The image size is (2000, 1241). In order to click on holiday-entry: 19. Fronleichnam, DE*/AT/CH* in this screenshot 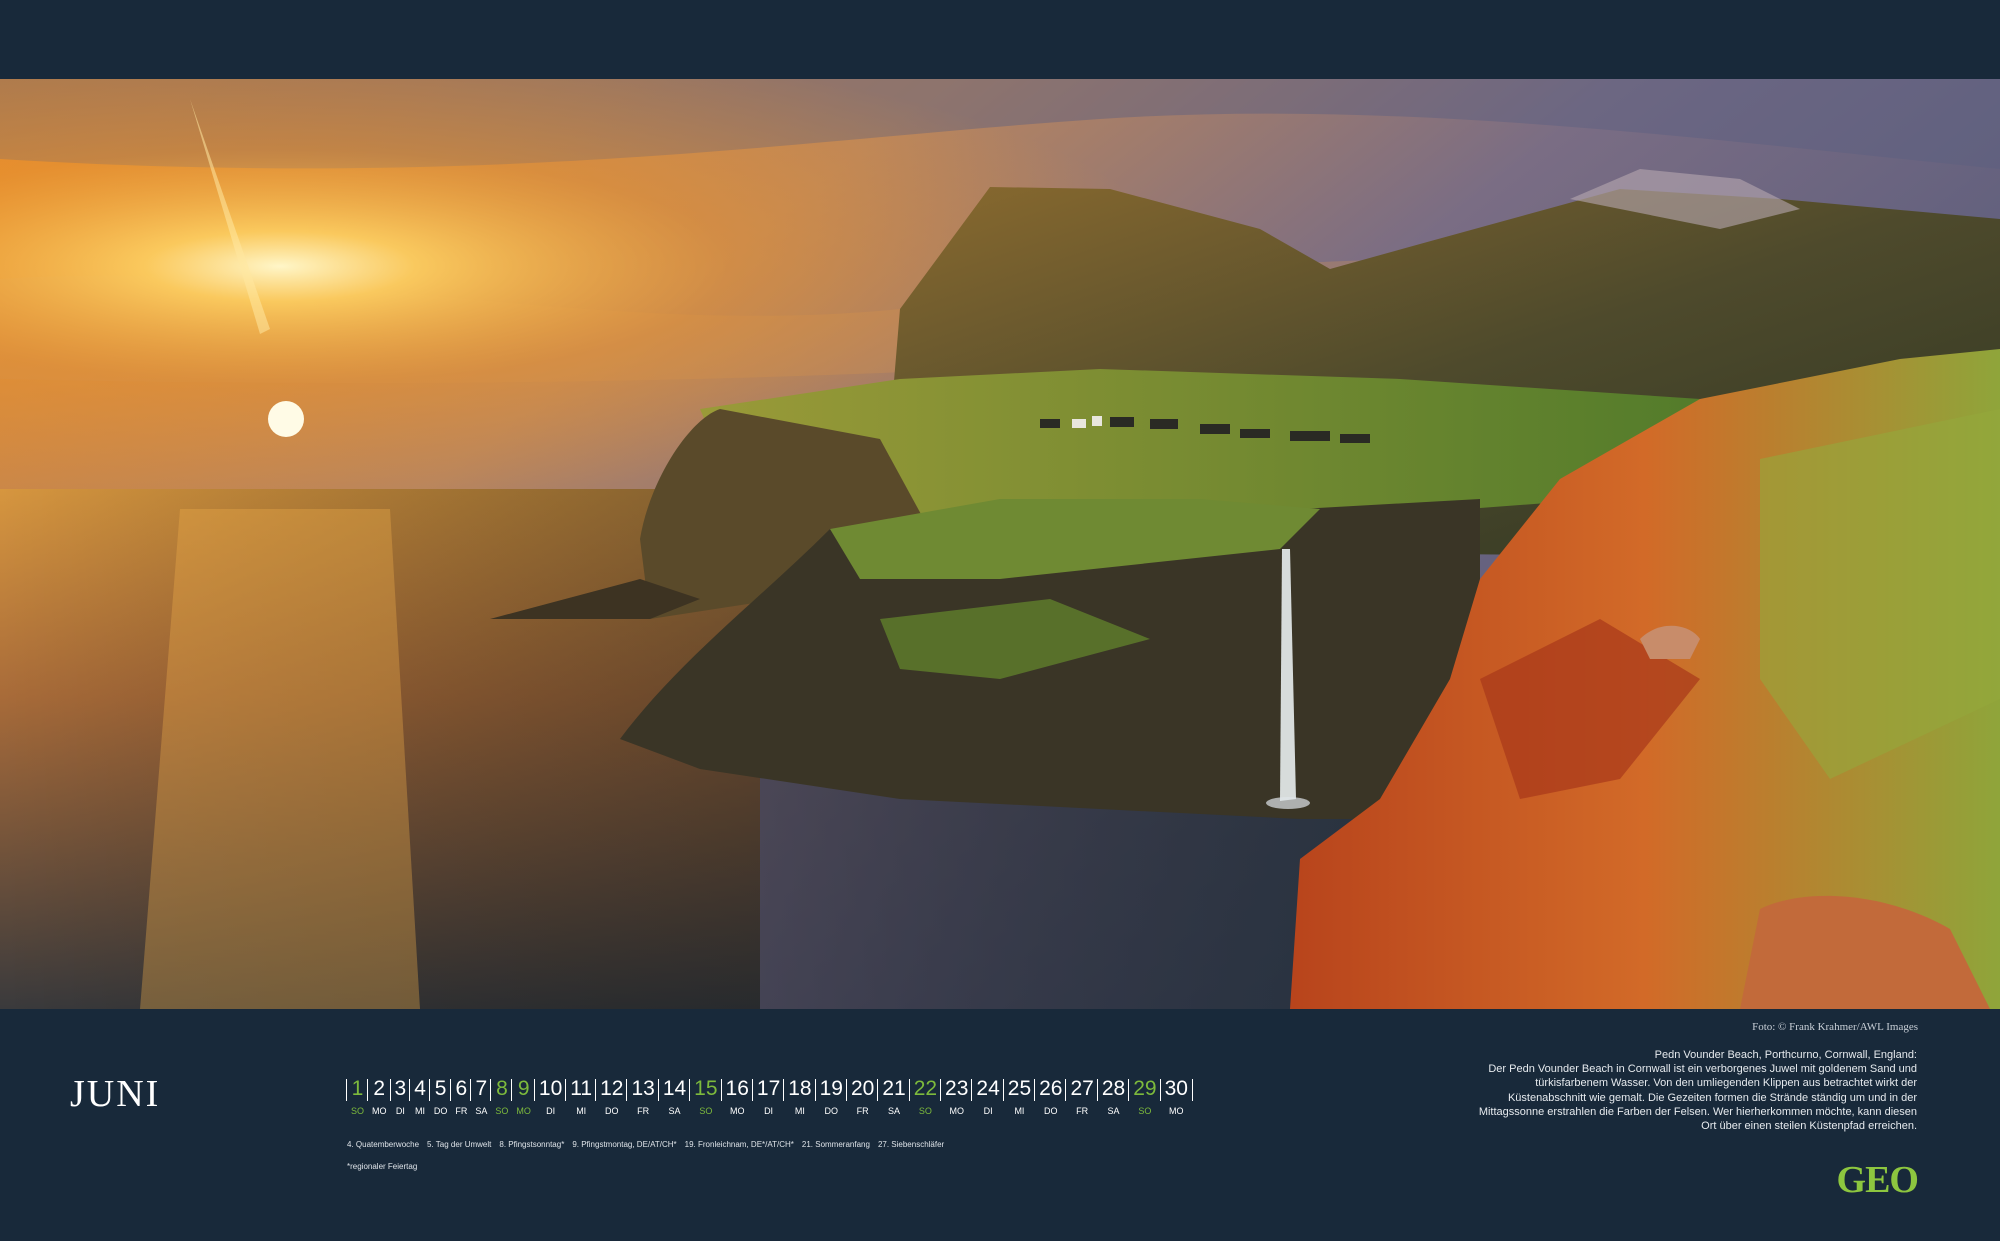, I will do `click(739, 1144)`.